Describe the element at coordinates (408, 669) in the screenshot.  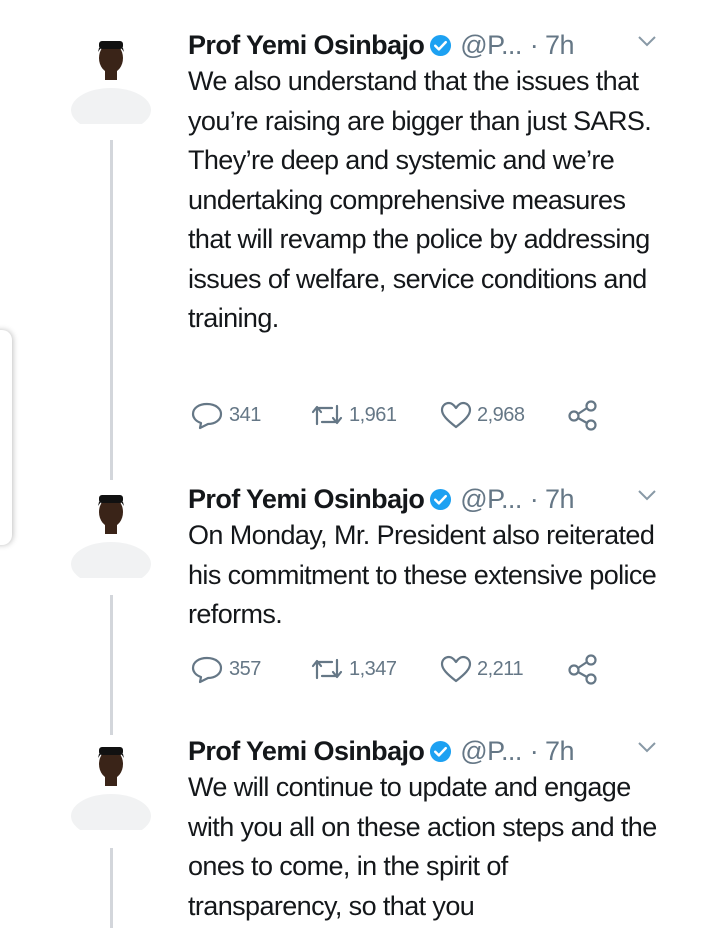
I see `tweet-actions: 357 1,347 2,211` at that location.